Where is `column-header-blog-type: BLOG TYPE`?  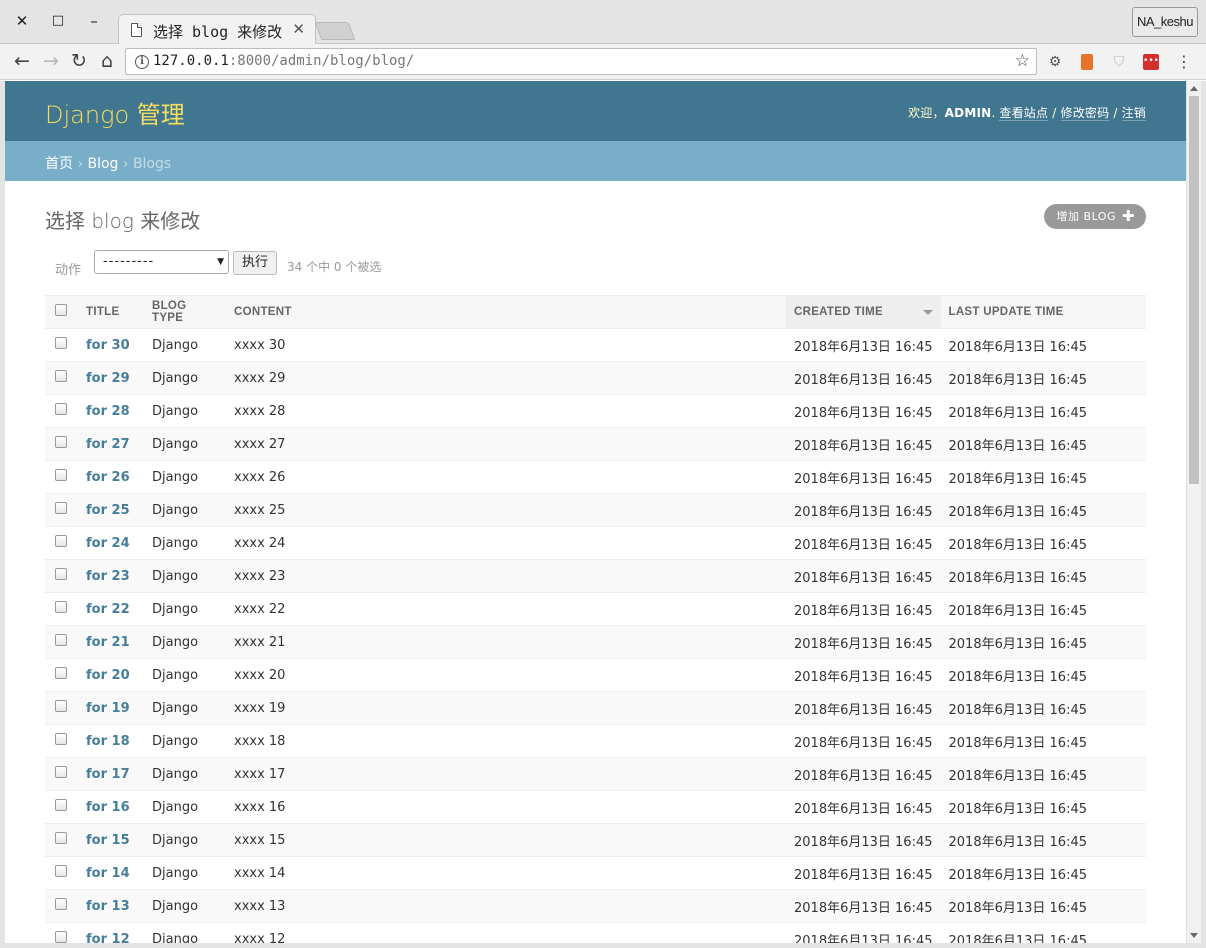 column-header-blog-type: BLOG TYPE is located at coordinates (185, 312).